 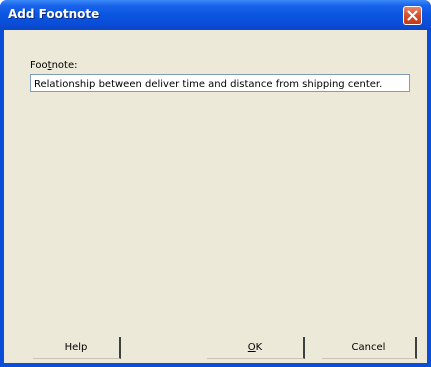 What do you see at coordinates (220, 83) in the screenshot?
I see `footnote-input` at bounding box center [220, 83].